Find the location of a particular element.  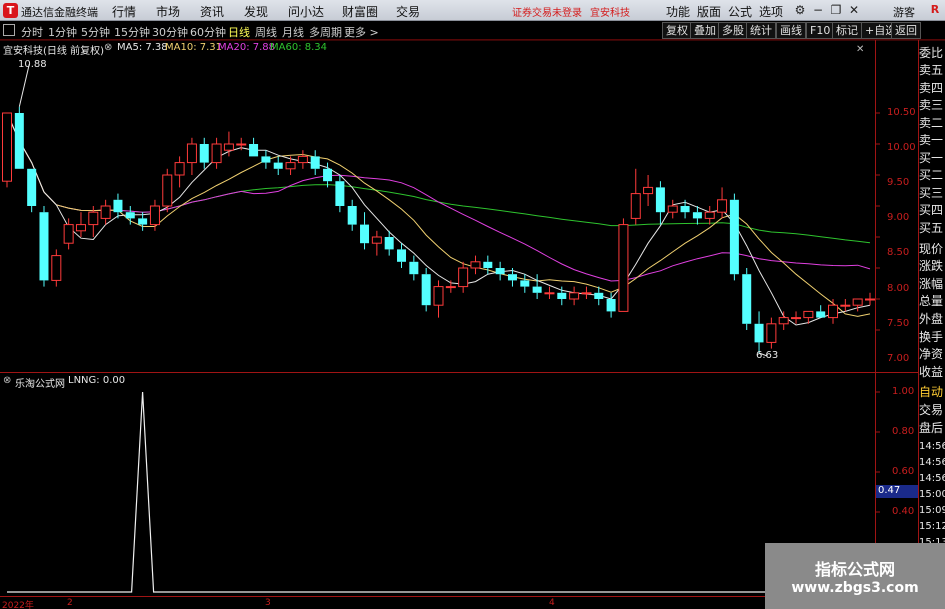

watermark-title: 指标公式网 is located at coordinates (854, 569).